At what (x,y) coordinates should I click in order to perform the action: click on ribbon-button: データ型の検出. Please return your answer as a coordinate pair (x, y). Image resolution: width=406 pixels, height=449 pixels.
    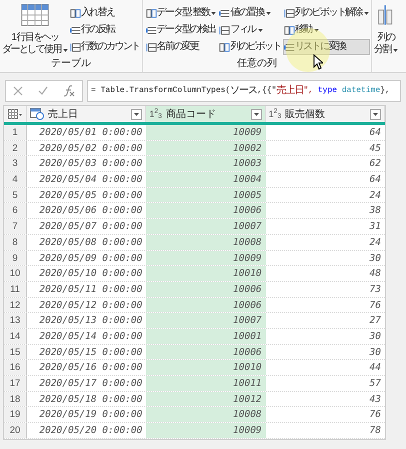
    Looking at the image, I should click on (181, 30).